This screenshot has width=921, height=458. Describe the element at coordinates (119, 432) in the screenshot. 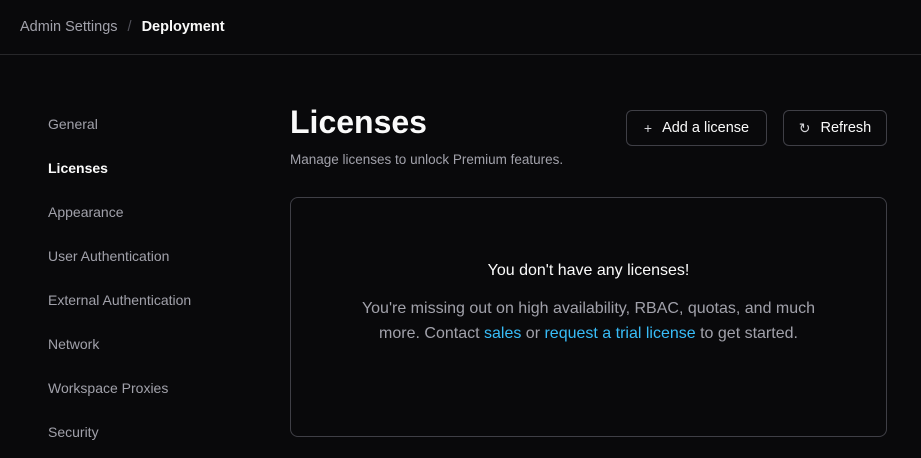

I see `sidebar-item-security: Security` at that location.